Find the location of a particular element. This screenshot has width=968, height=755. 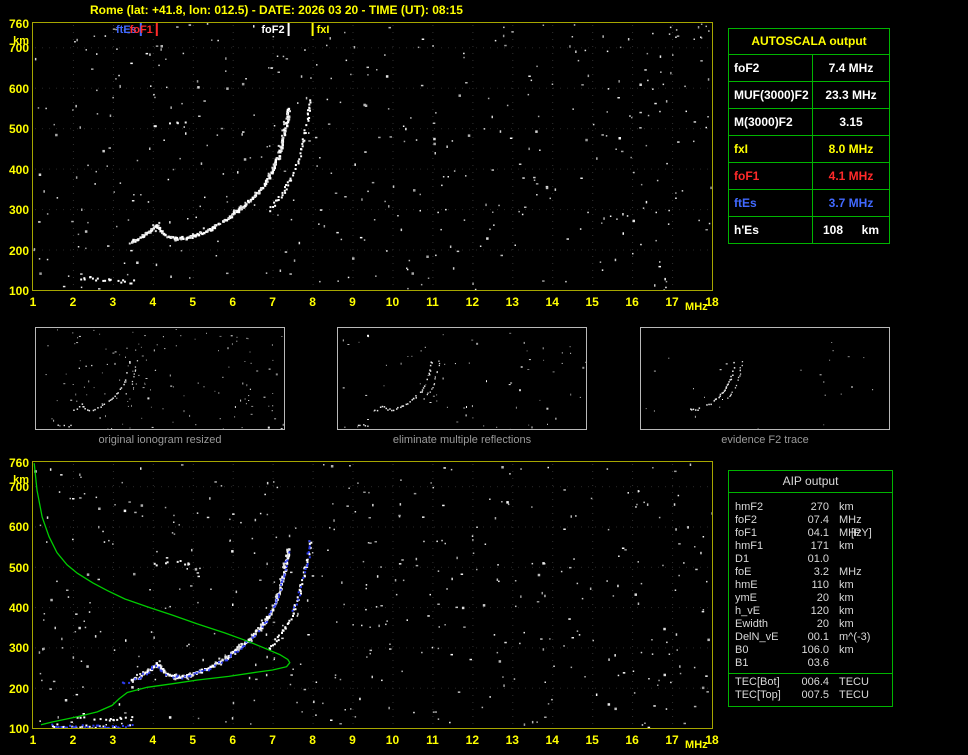

aip-row-tectop: TEC[Top] 007.5 TECU is located at coordinates (810, 695).